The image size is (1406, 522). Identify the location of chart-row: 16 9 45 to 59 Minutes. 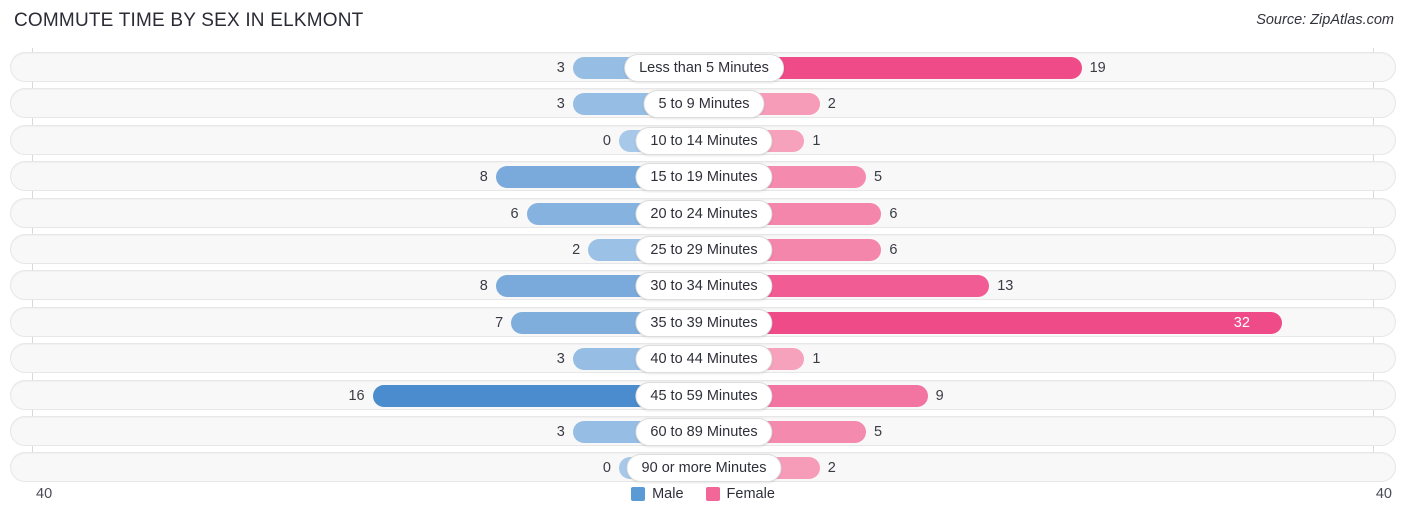
(703, 394).